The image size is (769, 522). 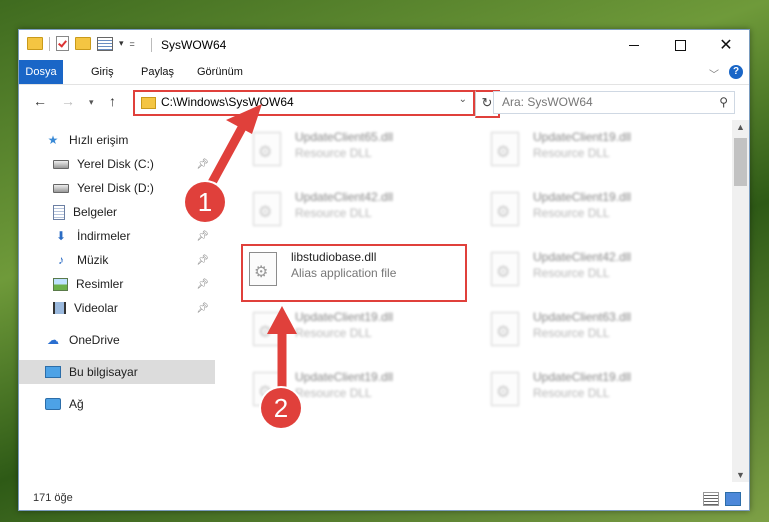 What do you see at coordinates (151, 45) in the screenshot?
I see `divider` at bounding box center [151, 45].